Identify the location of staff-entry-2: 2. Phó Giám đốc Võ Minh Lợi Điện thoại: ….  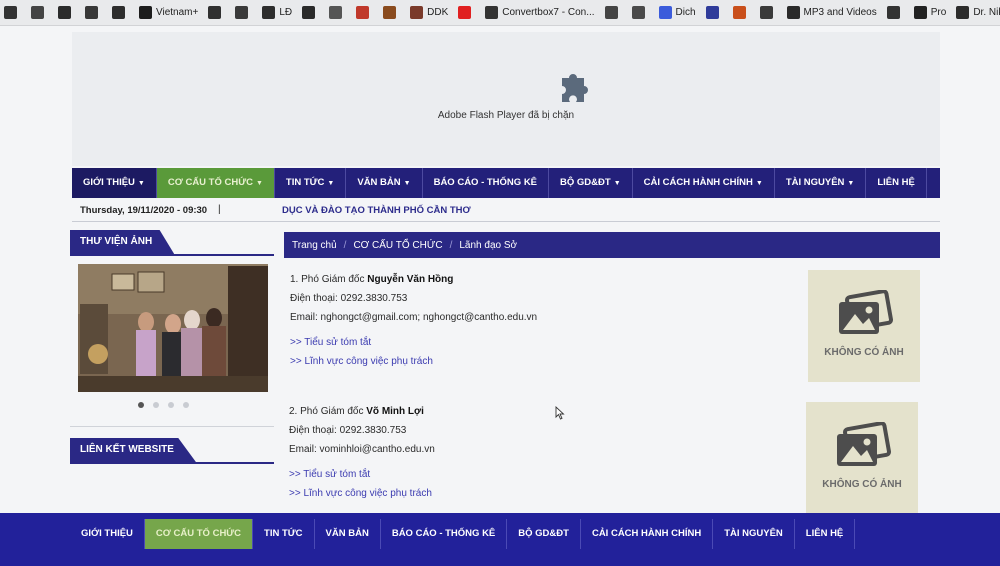
(539, 452).